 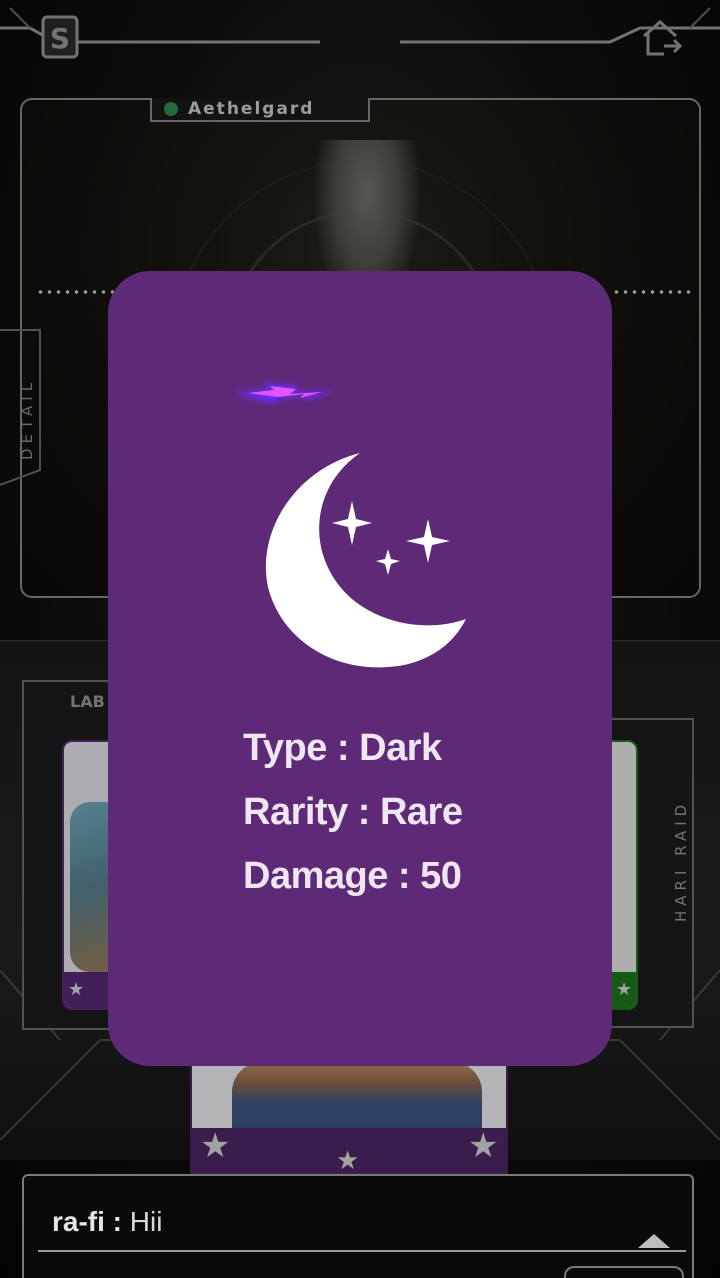 I want to click on purple-lightning-icon, so click(x=284, y=394).